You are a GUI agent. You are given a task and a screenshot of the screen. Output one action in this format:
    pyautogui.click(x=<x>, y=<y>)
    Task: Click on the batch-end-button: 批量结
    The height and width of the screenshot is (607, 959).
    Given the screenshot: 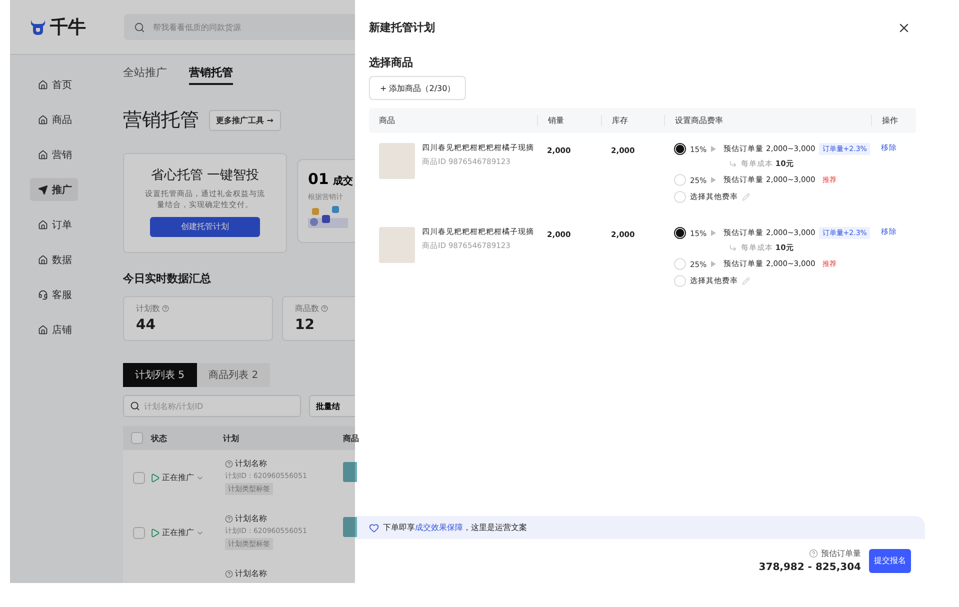 What is the action you would take?
    pyautogui.click(x=332, y=406)
    